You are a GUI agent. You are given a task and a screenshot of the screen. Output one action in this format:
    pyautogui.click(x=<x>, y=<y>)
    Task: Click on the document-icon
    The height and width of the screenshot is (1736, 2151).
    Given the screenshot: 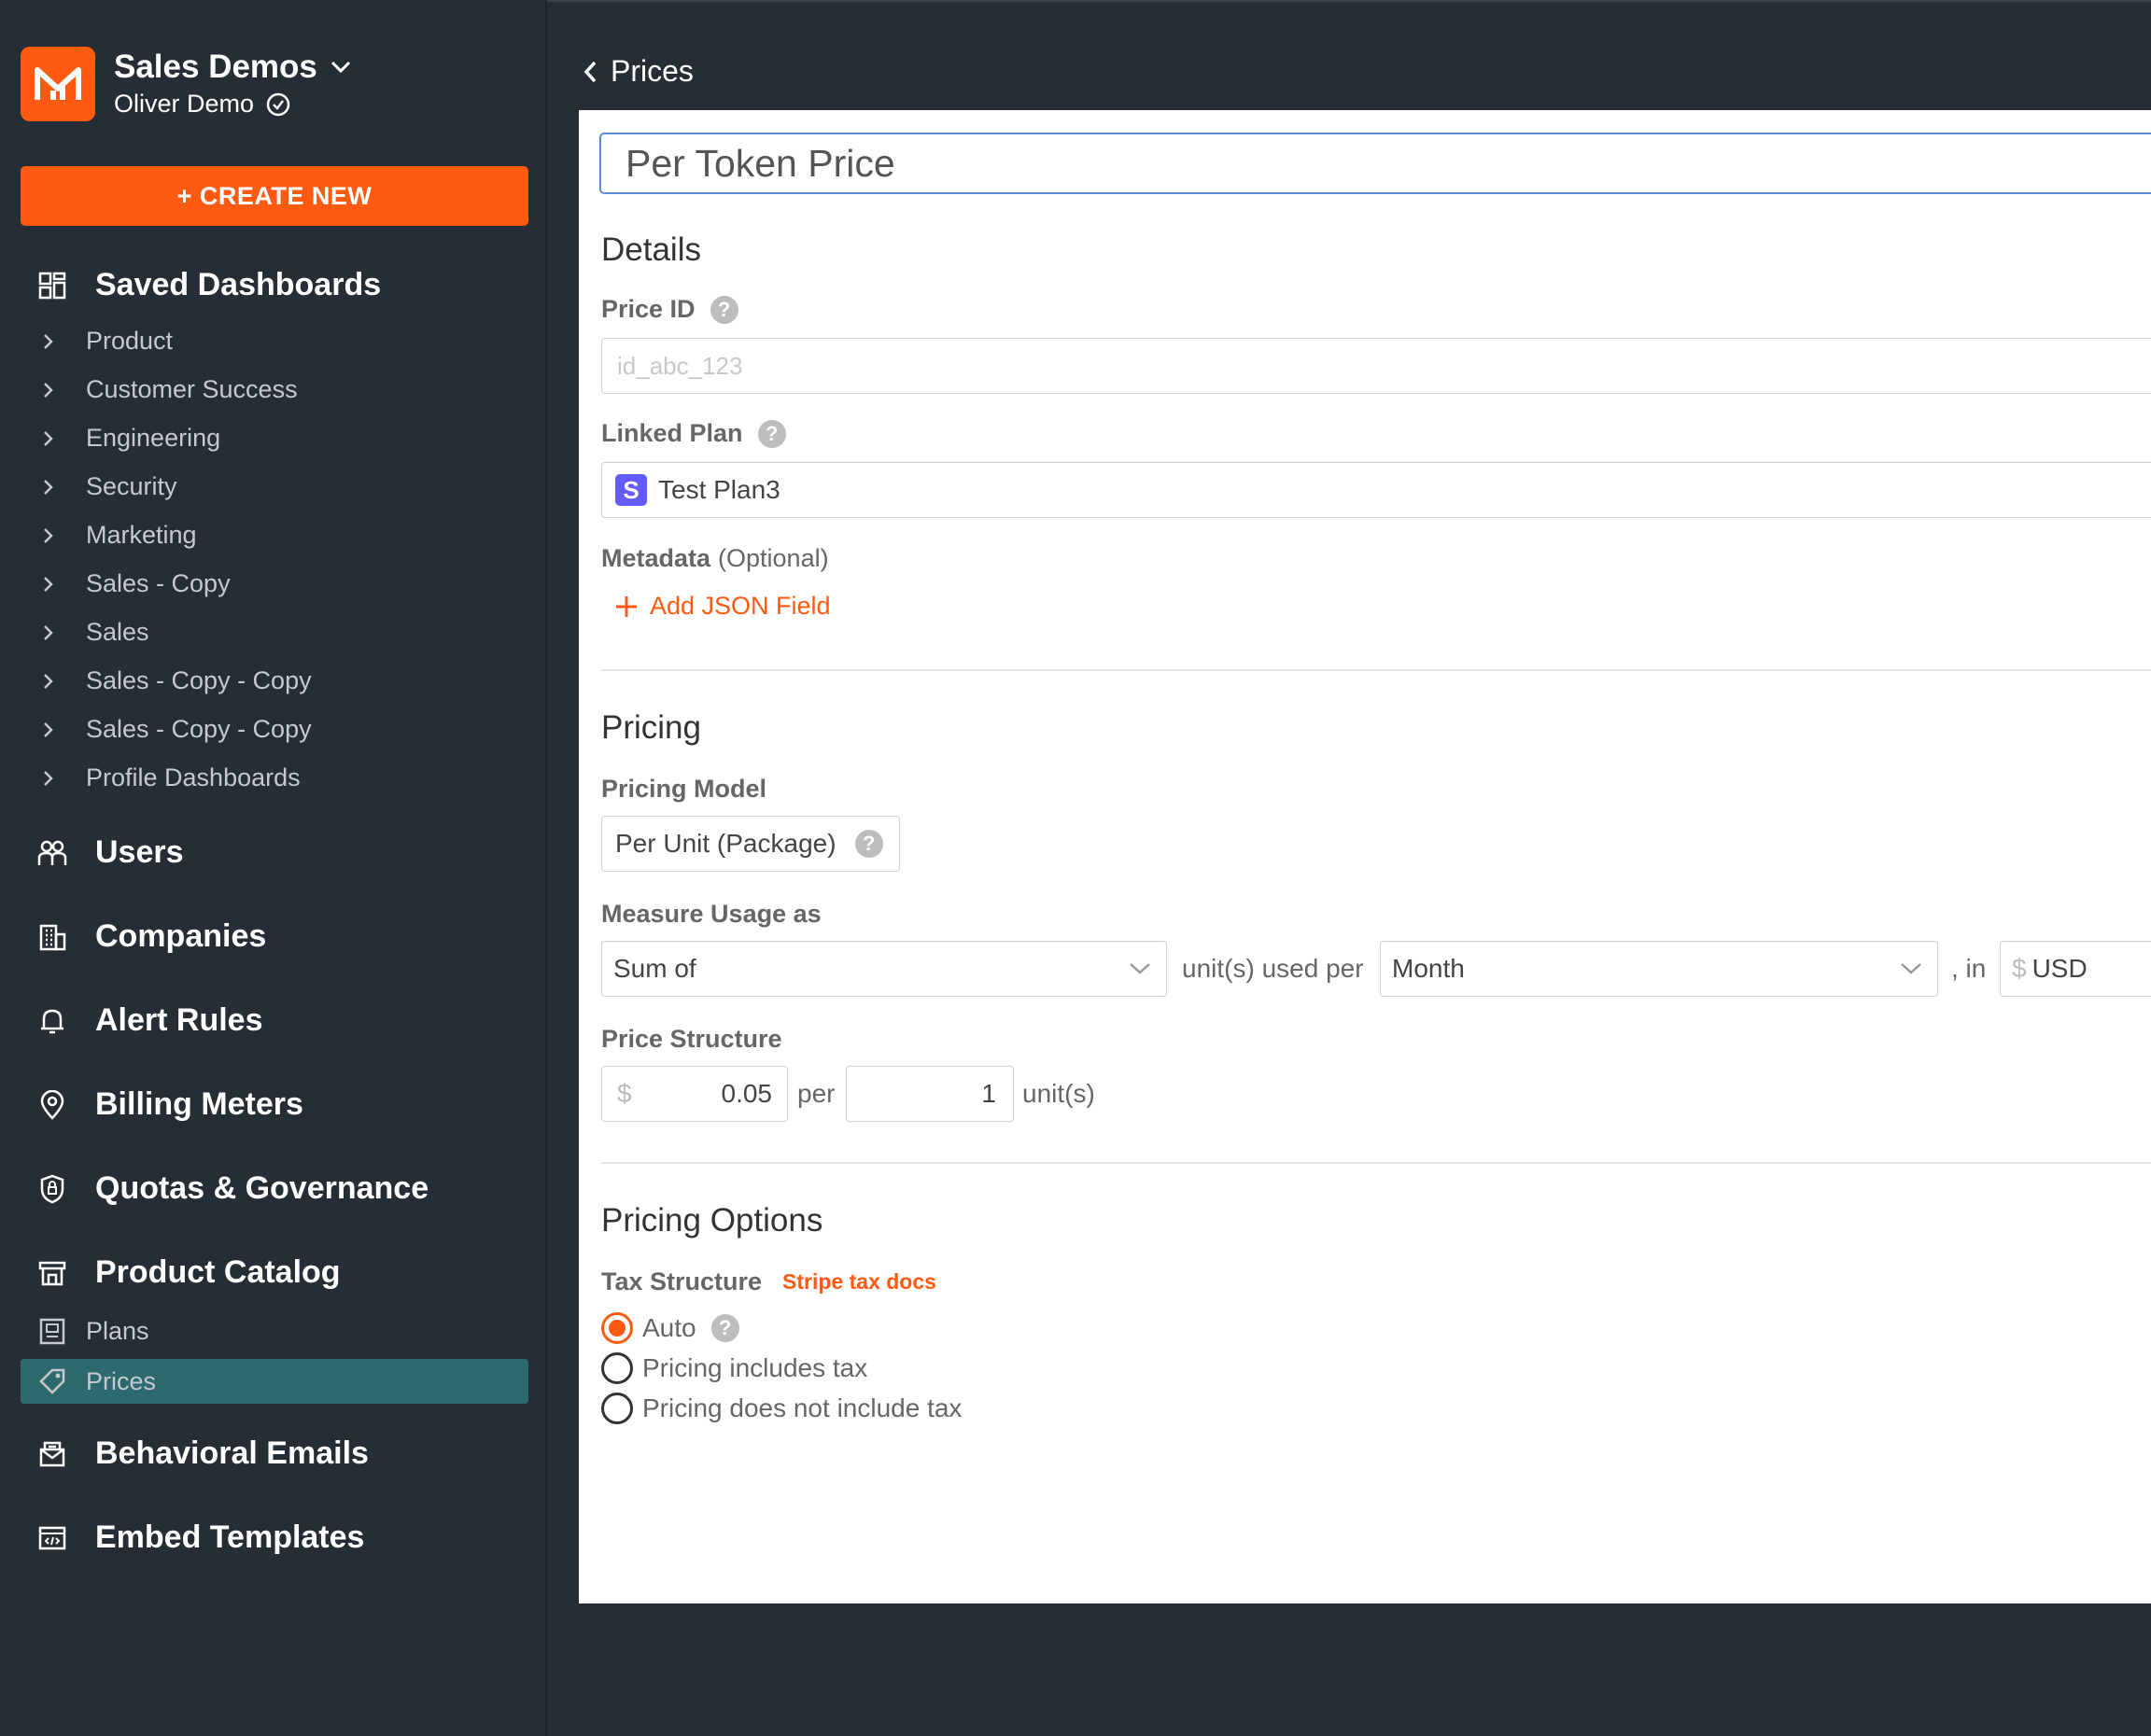 What is the action you would take?
    pyautogui.click(x=52, y=1331)
    